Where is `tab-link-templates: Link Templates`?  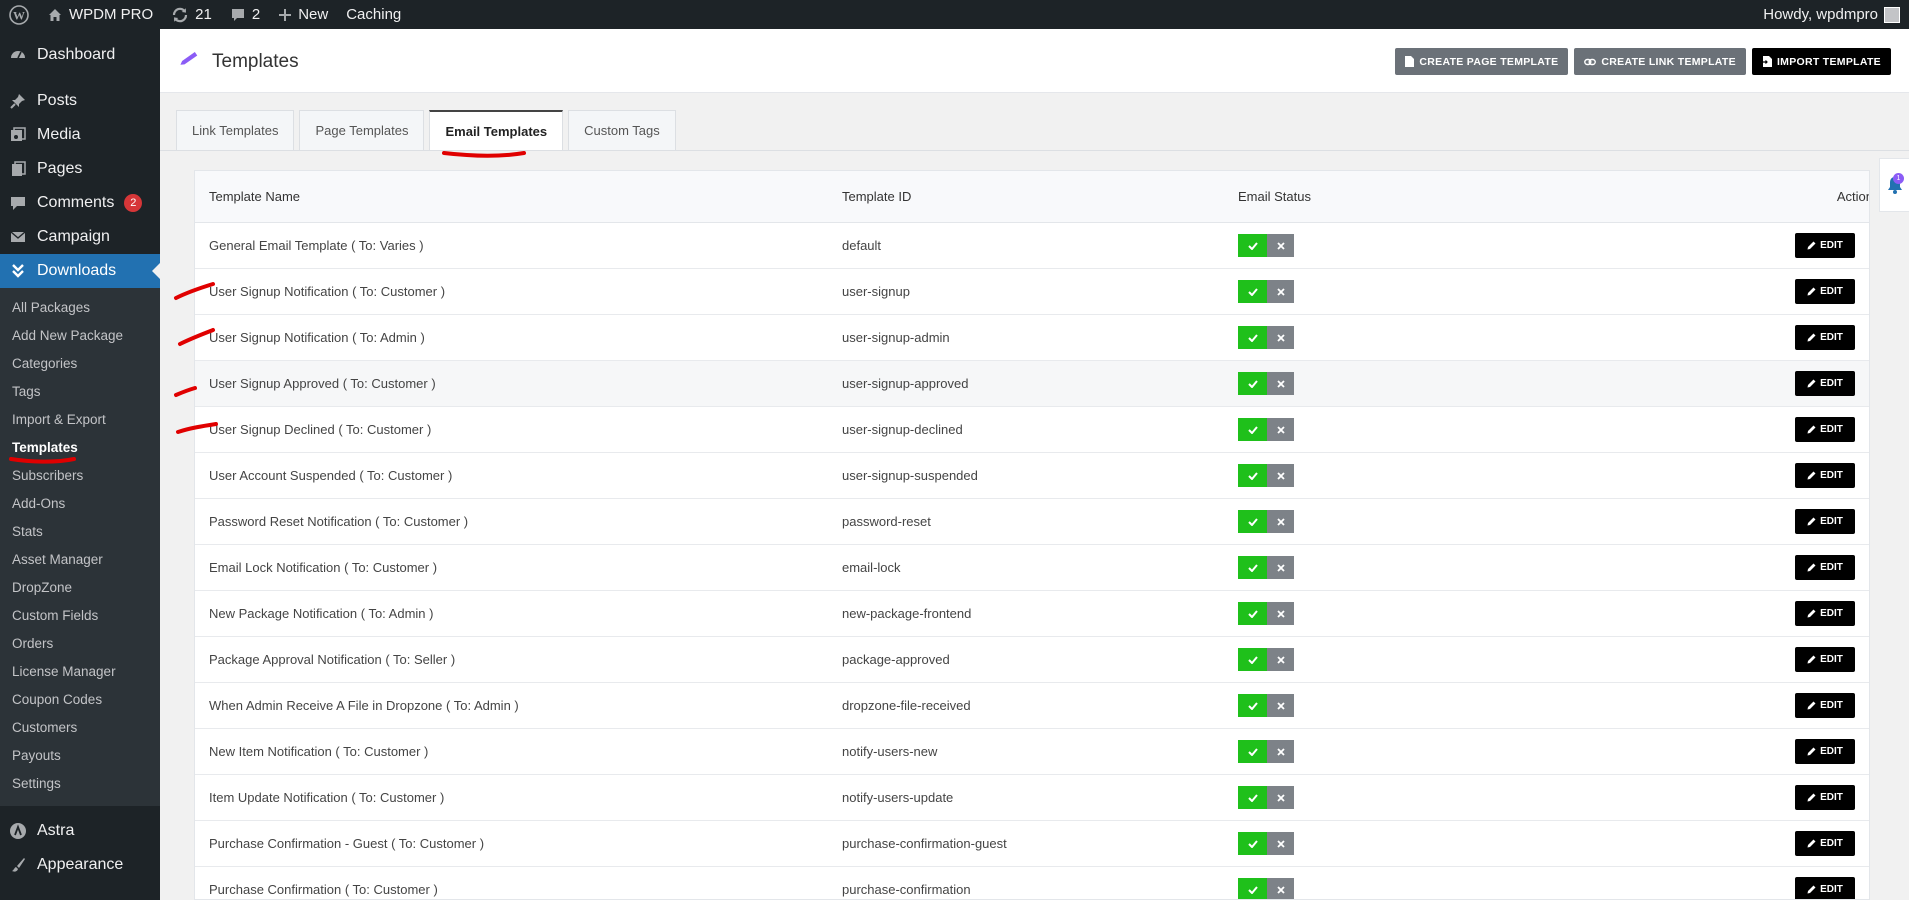 tab-link-templates: Link Templates is located at coordinates (235, 130).